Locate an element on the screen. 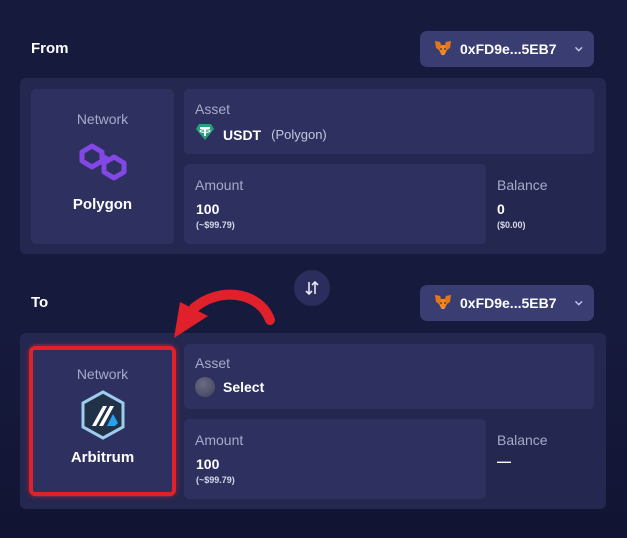 The image size is (627, 538). from-amount-usd: (~$99.79) is located at coordinates (215, 225).